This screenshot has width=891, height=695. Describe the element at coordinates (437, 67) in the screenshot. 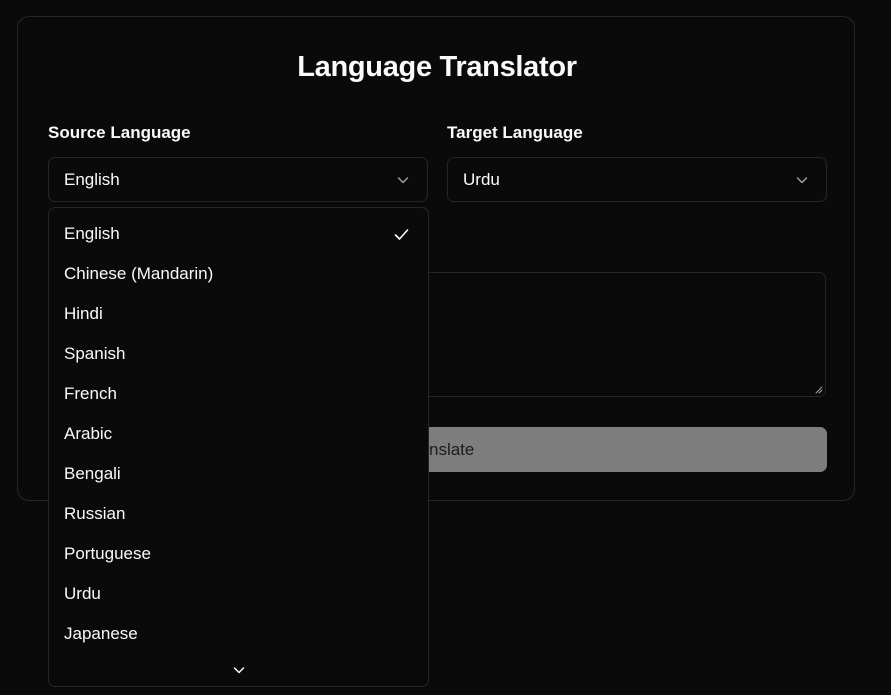

I see `page-title: Language Translator` at that location.